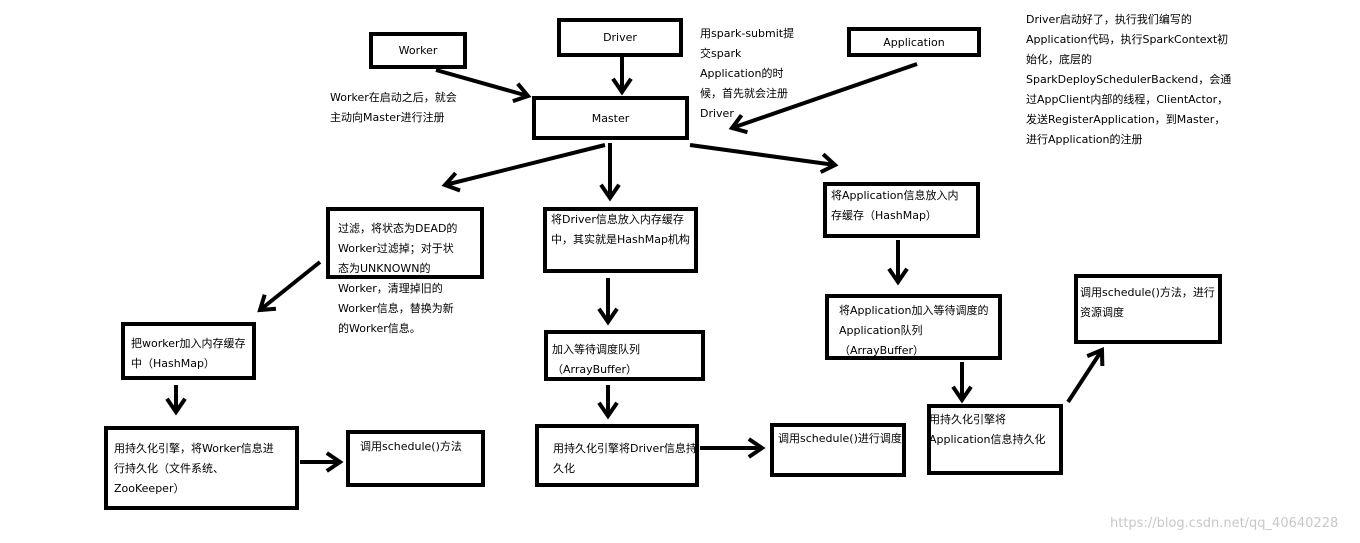 This screenshot has height=543, width=1360. What do you see at coordinates (914, 42) in the screenshot?
I see `node-application: Application` at bounding box center [914, 42].